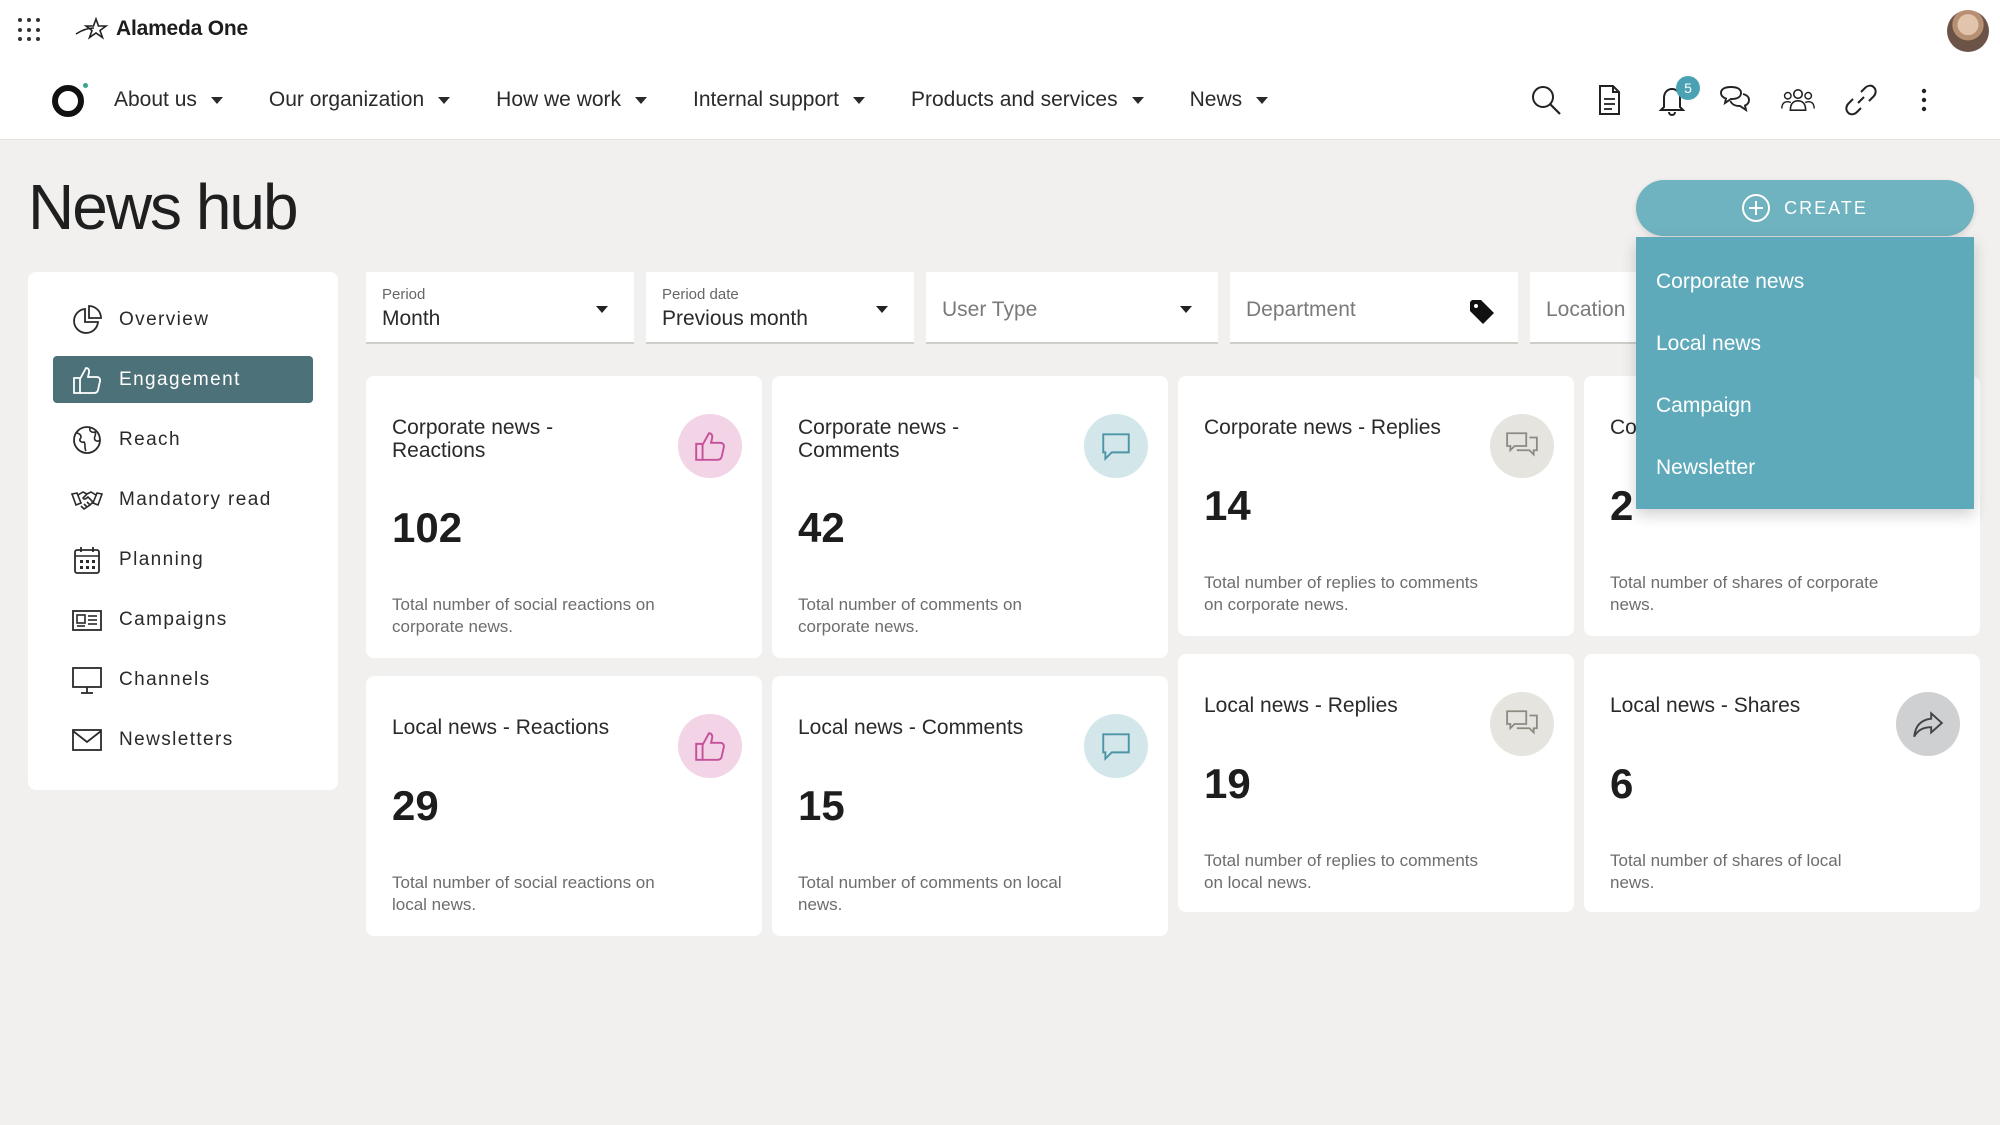 This screenshot has width=2000, height=1125. Describe the element at coordinates (1805, 282) in the screenshot. I see `menu-item-corporate-news: Corporate news` at that location.